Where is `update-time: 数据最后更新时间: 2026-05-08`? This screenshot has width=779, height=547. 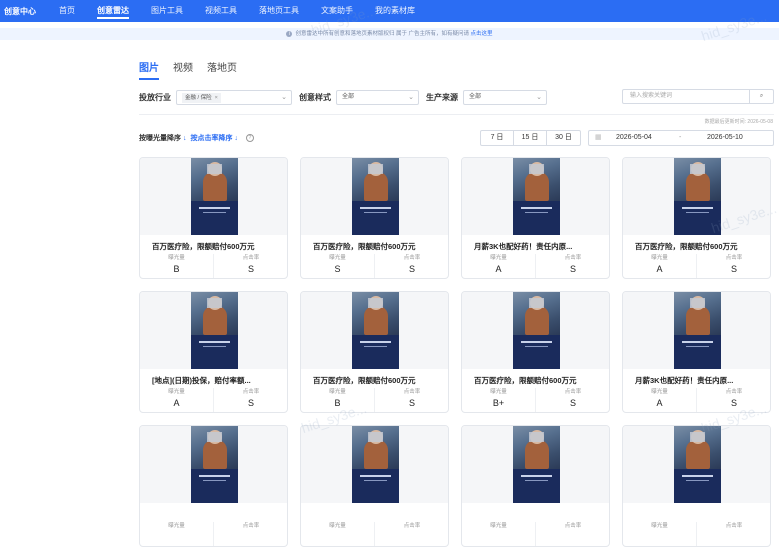 update-time: 数据最后更新时间: 2026-05-08 is located at coordinates (738, 122).